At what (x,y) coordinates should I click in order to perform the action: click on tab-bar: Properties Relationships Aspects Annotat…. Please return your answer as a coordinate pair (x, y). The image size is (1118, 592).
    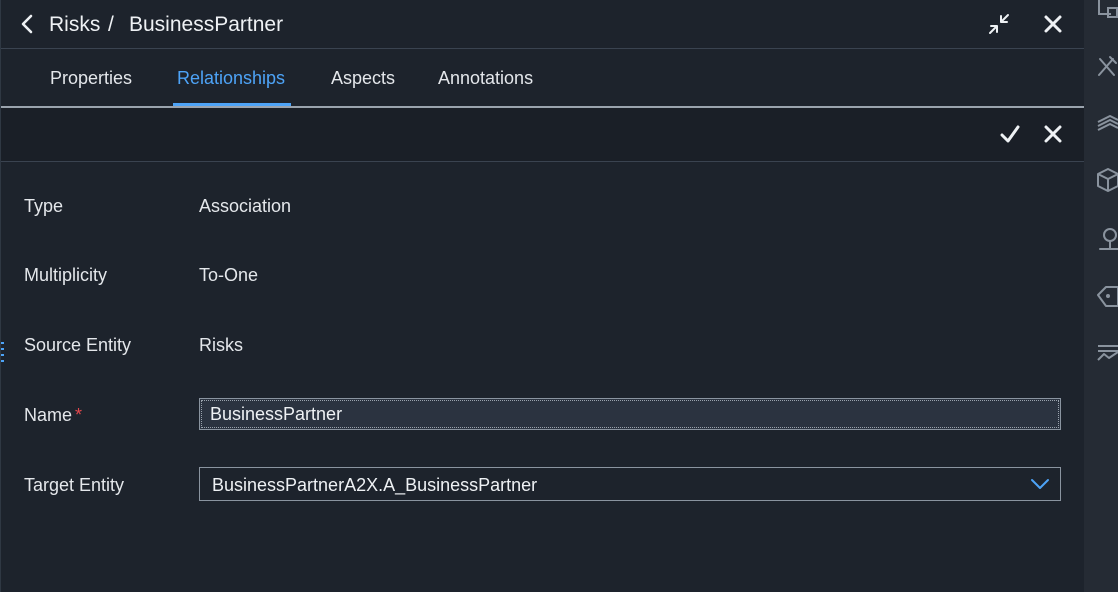
    Looking at the image, I should click on (543, 78).